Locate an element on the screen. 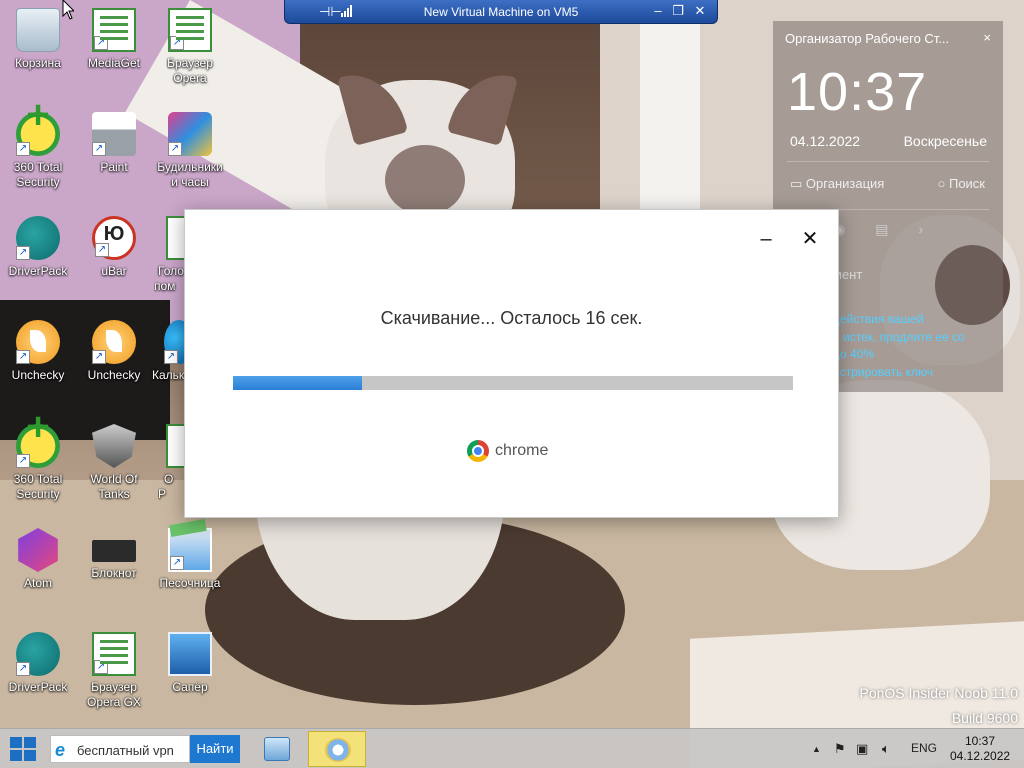  desktop-icon-atom: Atom is located at coordinates (38, 559).